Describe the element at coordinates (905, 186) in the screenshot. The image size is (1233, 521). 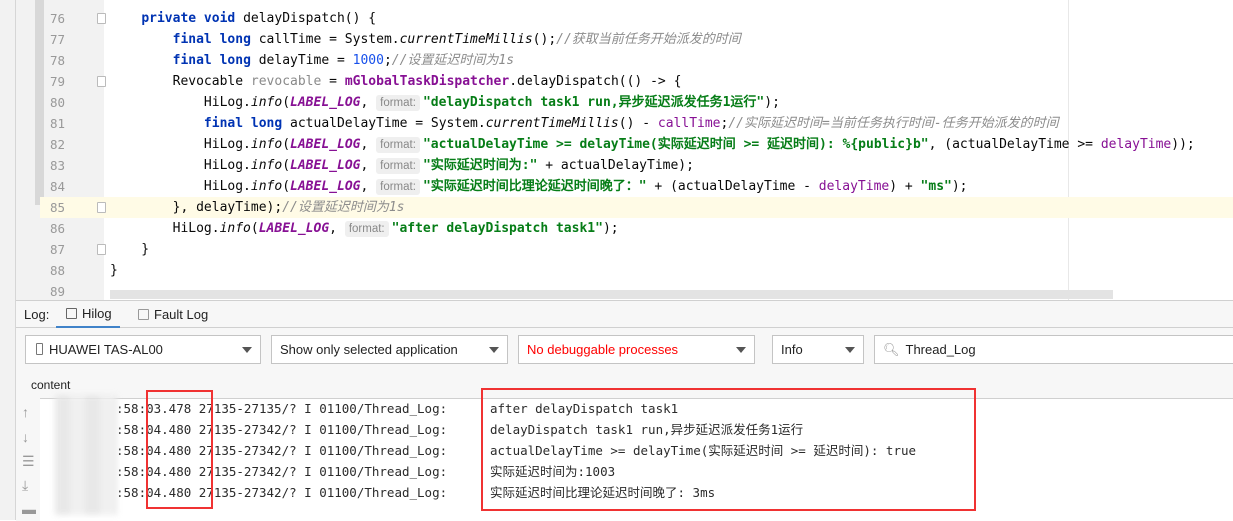
I see `code-token: ) +` at that location.